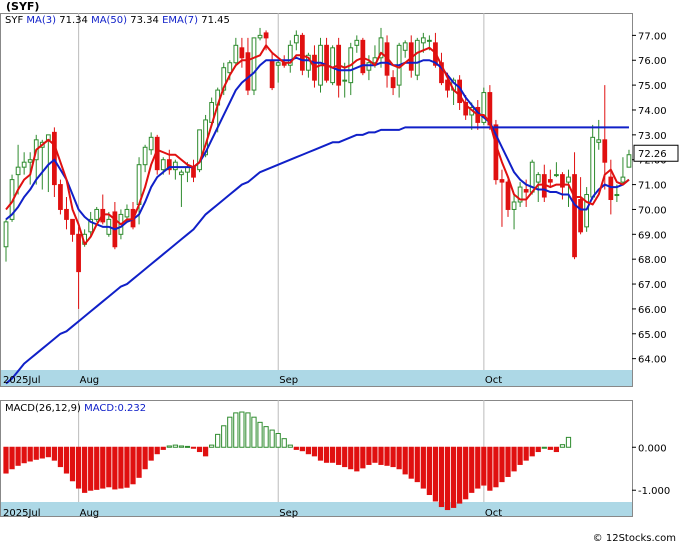 The height and width of the screenshot is (546, 680). I want to click on legend-ma3-label: MA(3), so click(41, 20).